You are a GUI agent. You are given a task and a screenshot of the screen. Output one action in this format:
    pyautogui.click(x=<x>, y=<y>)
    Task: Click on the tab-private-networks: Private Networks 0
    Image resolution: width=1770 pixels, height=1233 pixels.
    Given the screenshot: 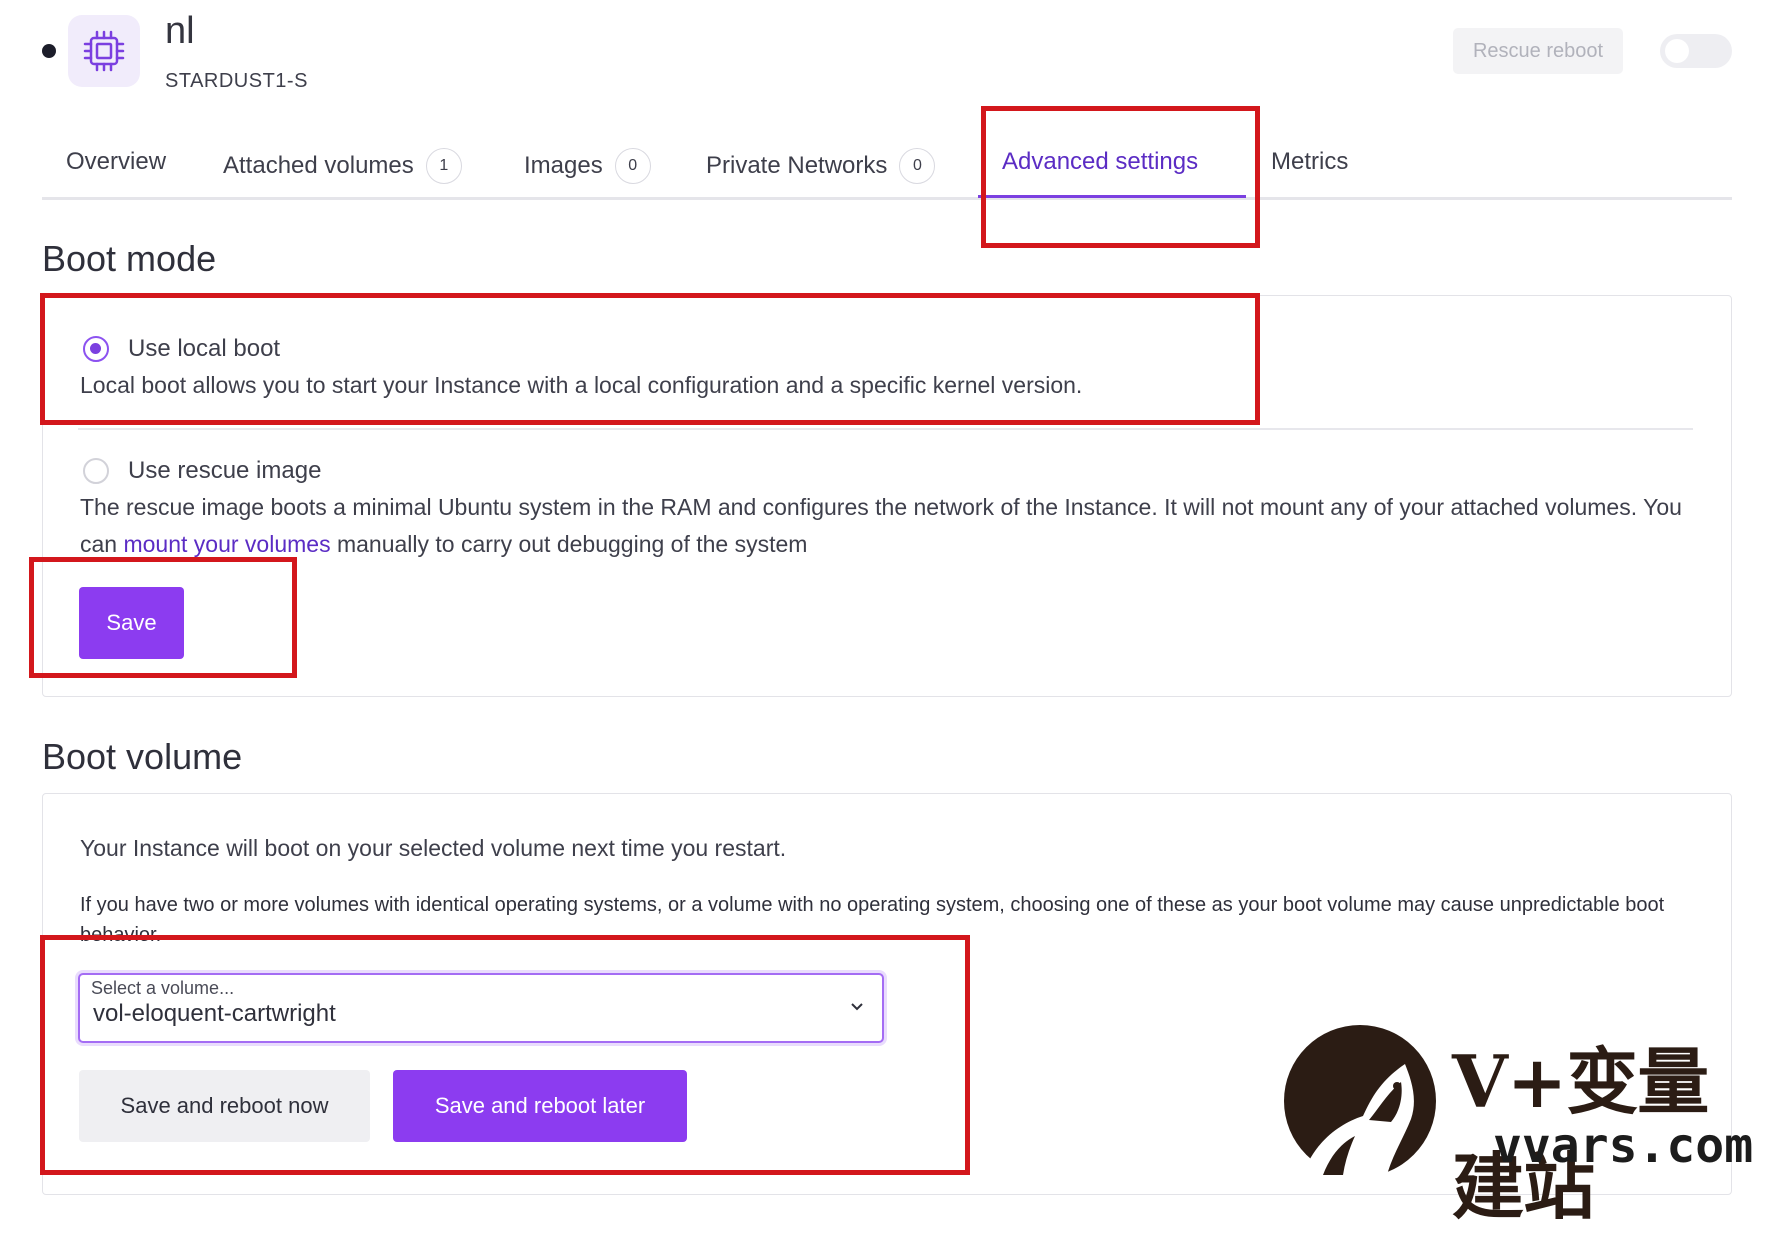 What is the action you would take?
    pyautogui.click(x=821, y=166)
    